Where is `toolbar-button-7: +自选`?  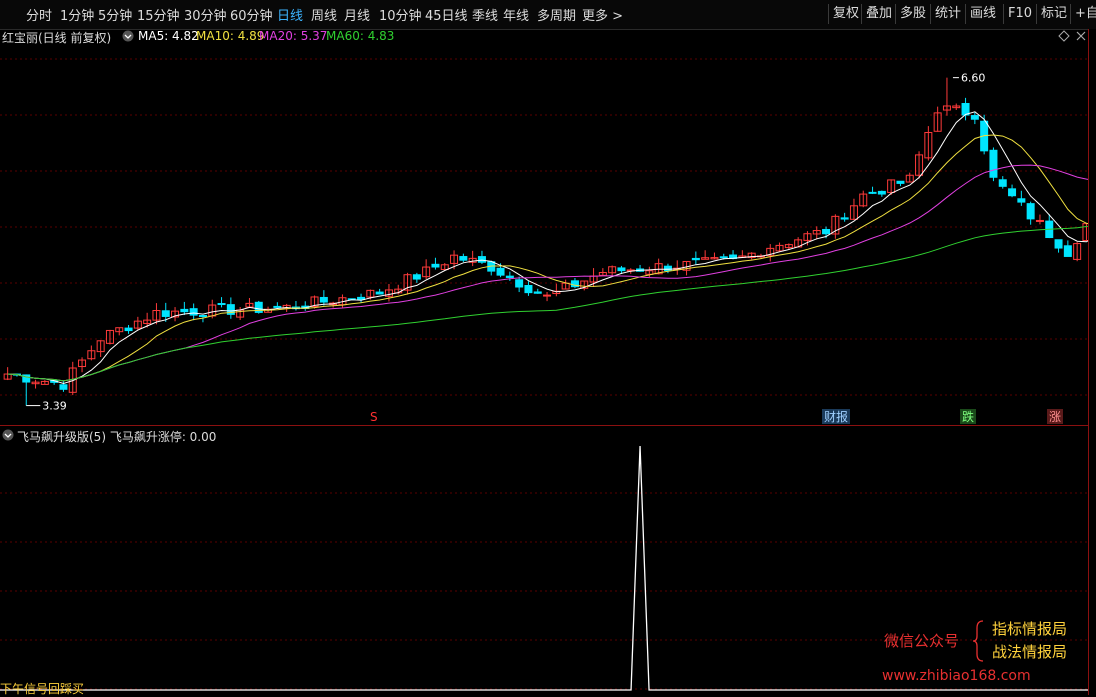
toolbar-button-7: +自选 is located at coordinates (1085, 14).